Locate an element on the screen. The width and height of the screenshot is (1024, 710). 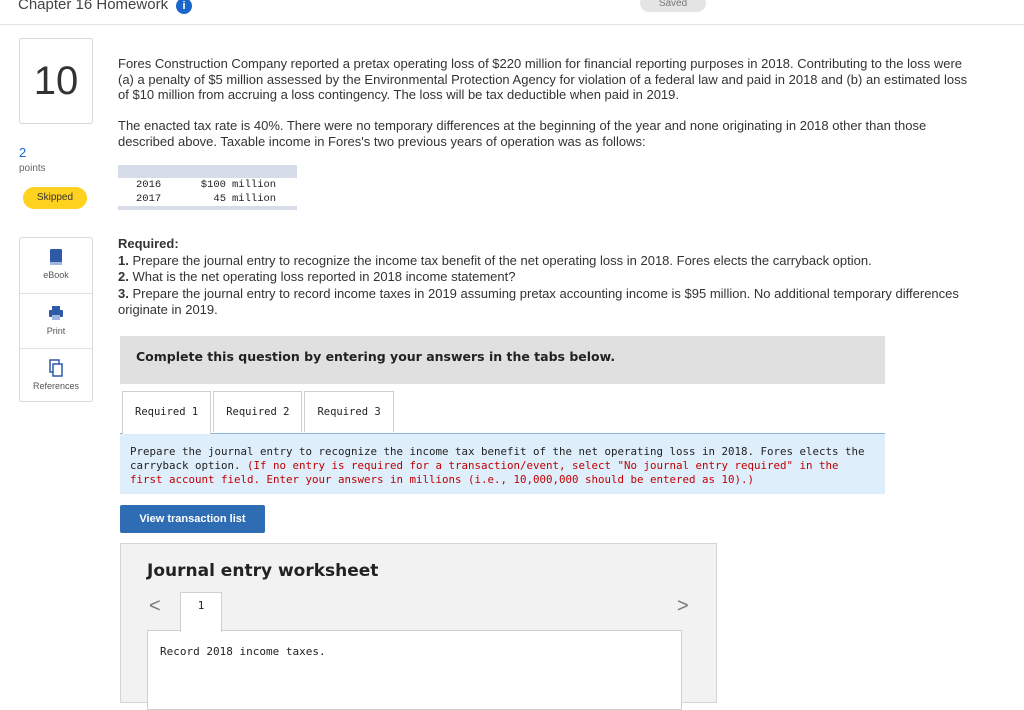
required-tabs: Required 1 Required 2 Required 3 is located at coordinates (259, 412).